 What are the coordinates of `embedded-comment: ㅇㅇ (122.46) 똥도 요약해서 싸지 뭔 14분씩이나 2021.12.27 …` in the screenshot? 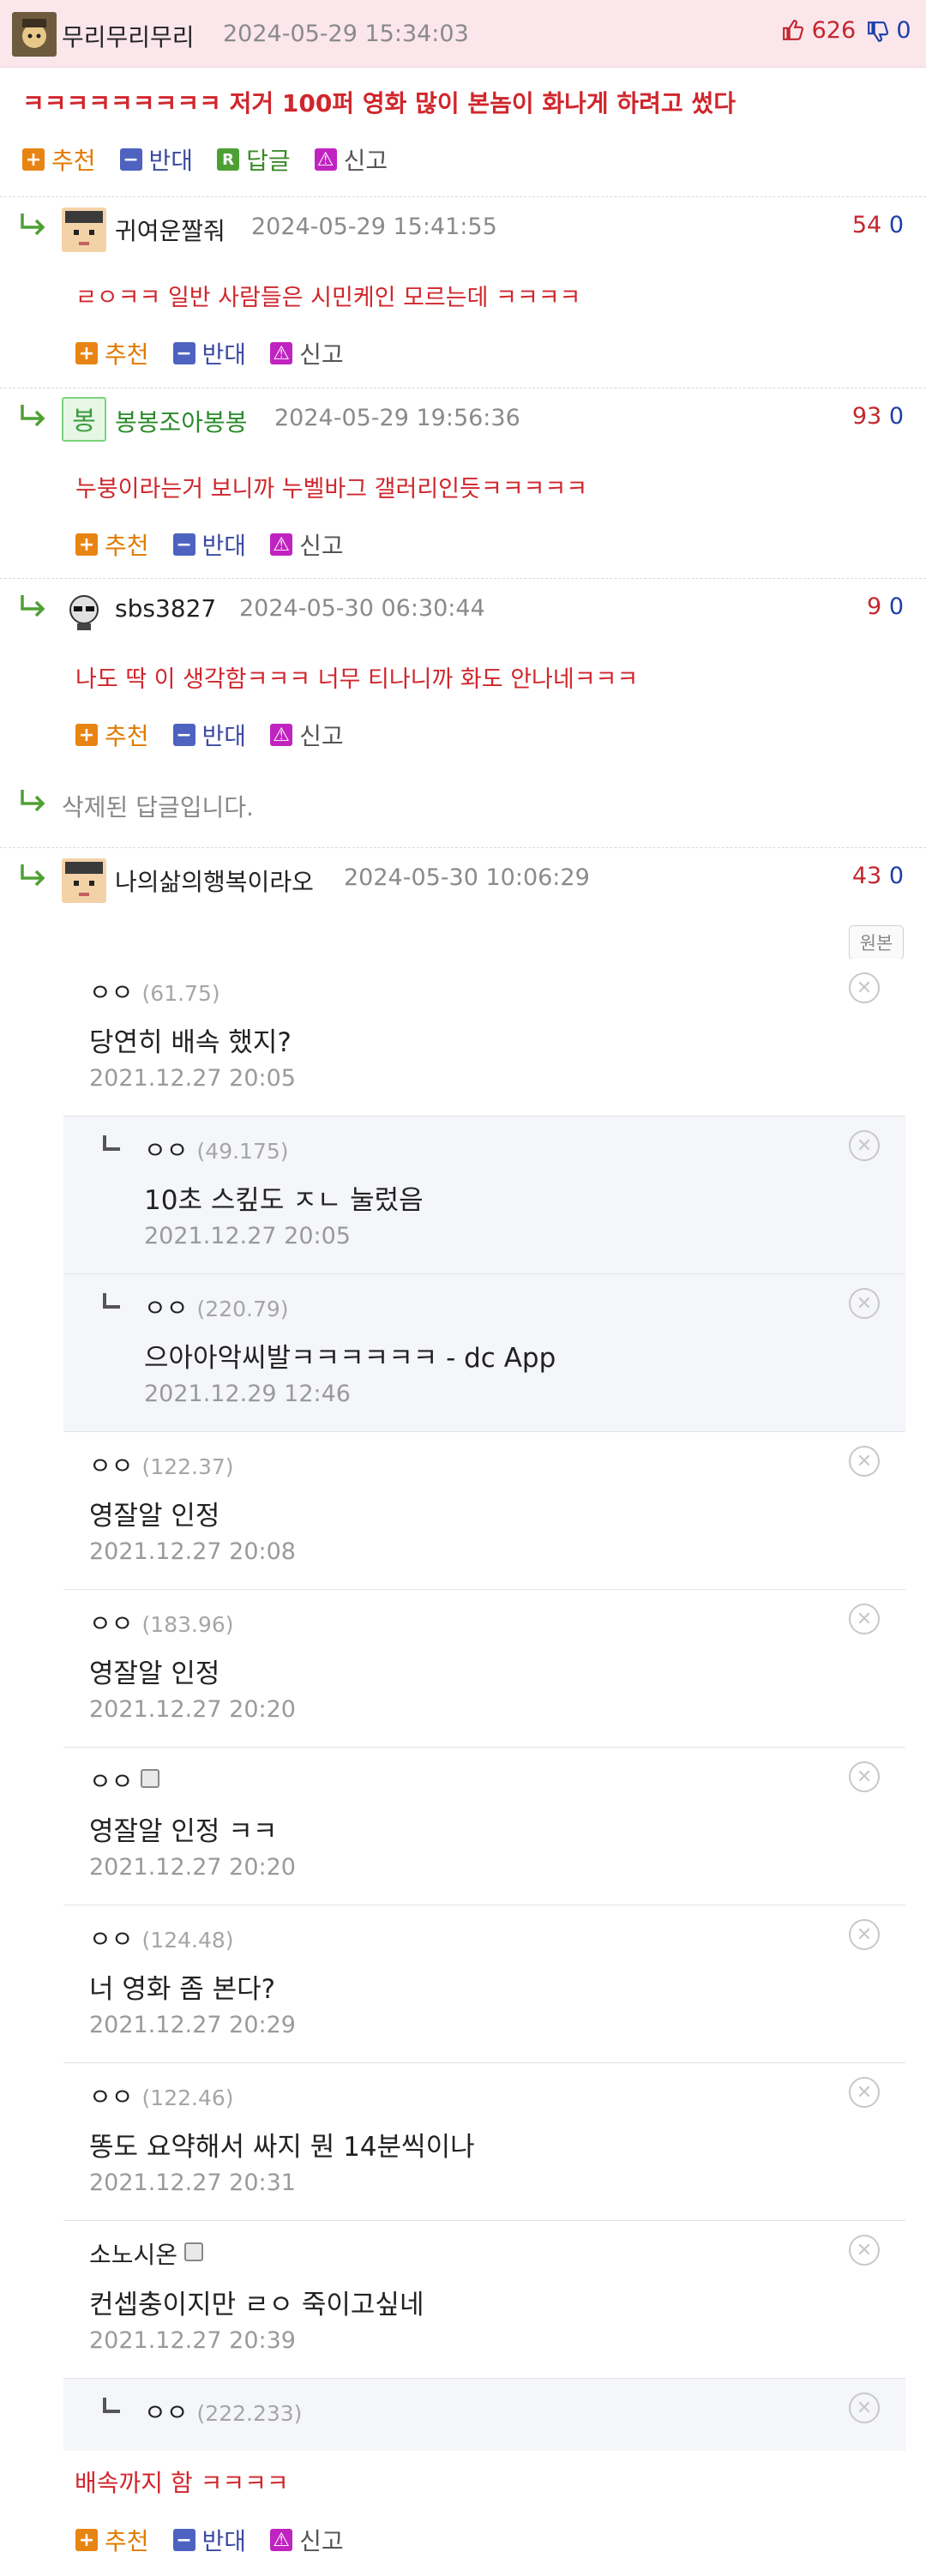 It's located at (484, 2142).